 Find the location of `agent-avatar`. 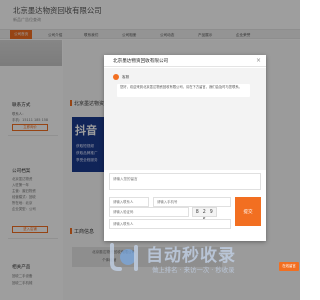

agent-avatar is located at coordinates (116, 77).